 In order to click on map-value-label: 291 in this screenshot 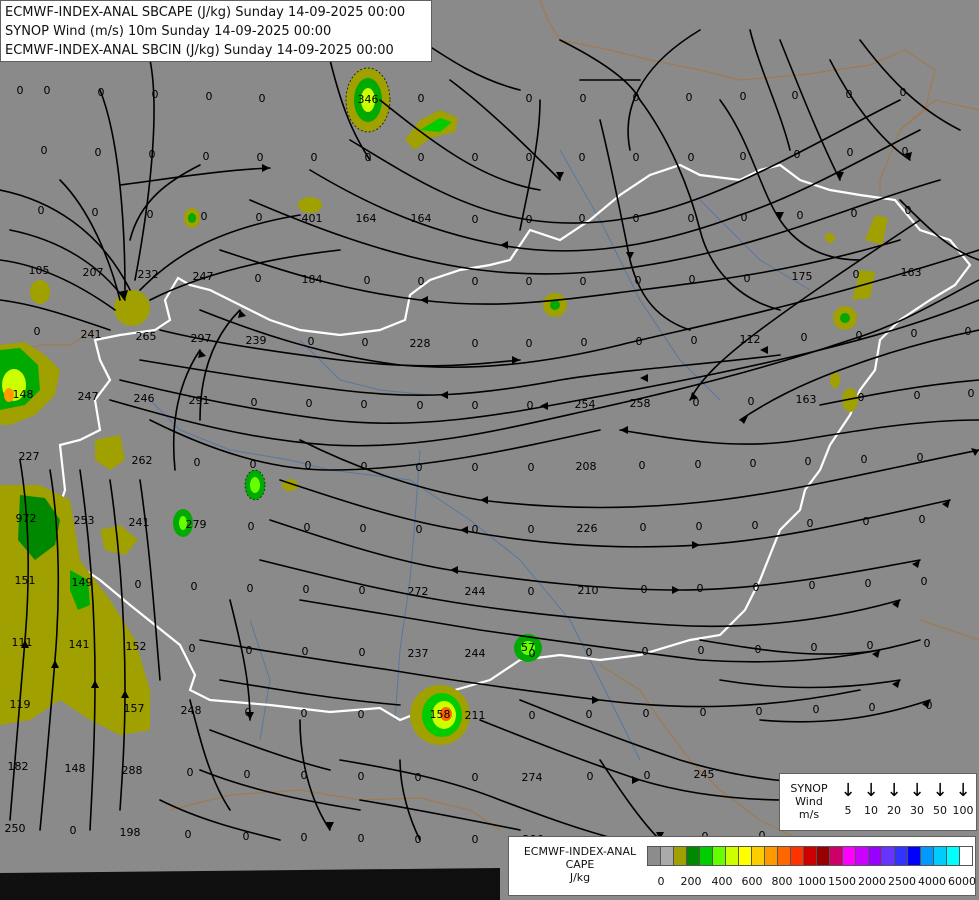, I will do `click(199, 400)`.